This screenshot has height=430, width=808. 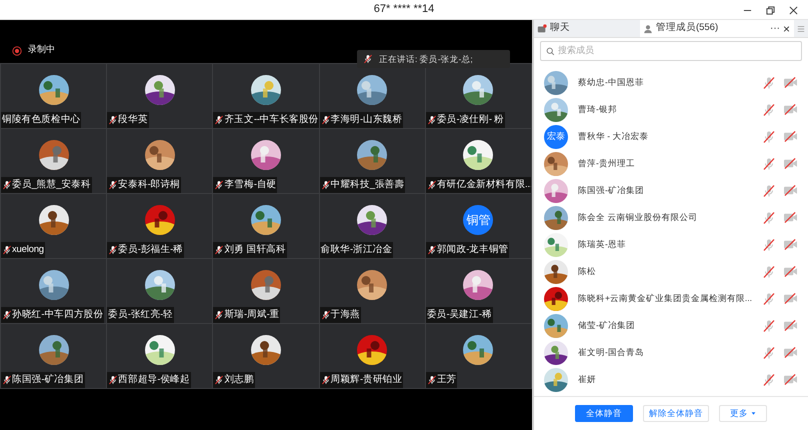 I want to click on search-icon, so click(x=550, y=51).